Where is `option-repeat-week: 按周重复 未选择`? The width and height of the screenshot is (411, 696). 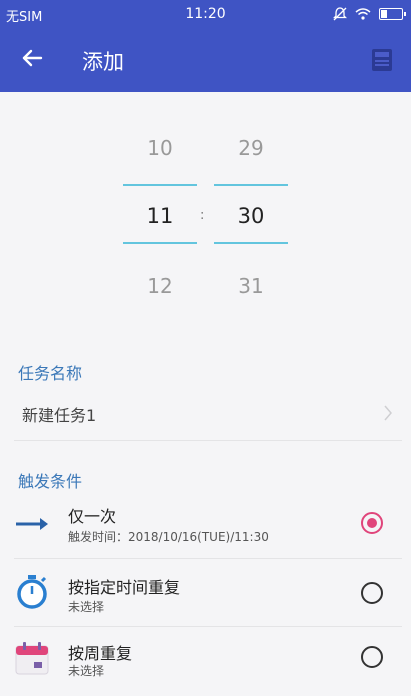 option-repeat-week: 按周重复 未选择 is located at coordinates (205, 662).